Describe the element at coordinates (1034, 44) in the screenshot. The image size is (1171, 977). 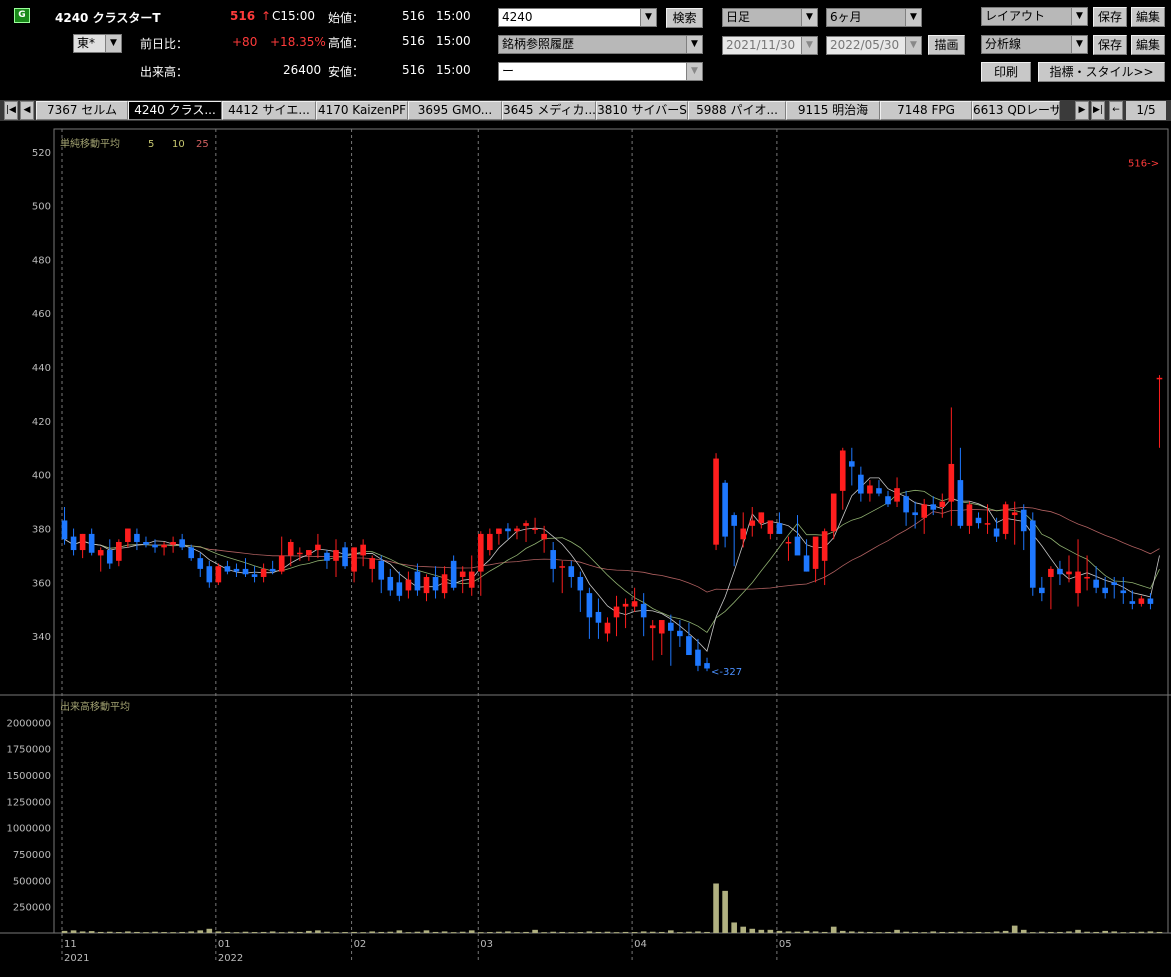
I see `analysis-select: 分析線 ▼` at that location.